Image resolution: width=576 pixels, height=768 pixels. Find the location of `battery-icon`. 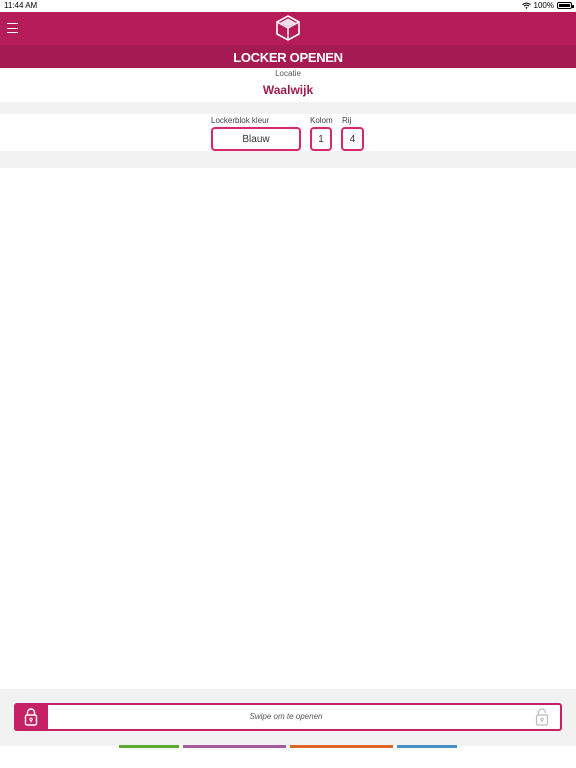

battery-icon is located at coordinates (565, 5).